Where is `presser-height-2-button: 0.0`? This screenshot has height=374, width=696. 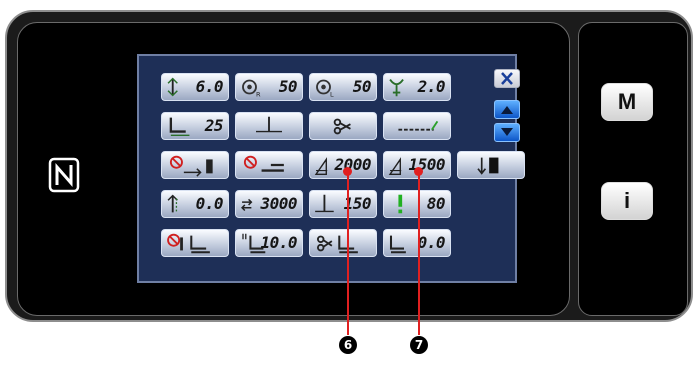 presser-height-2-button: 0.0 is located at coordinates (417, 243).